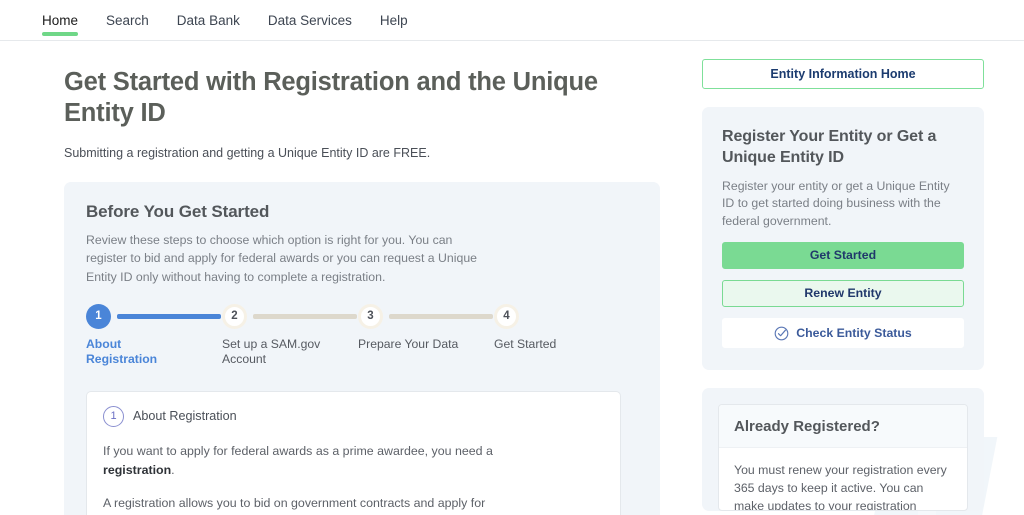 The width and height of the screenshot is (1024, 515). I want to click on paragraph-1-bold: registration, so click(137, 469).